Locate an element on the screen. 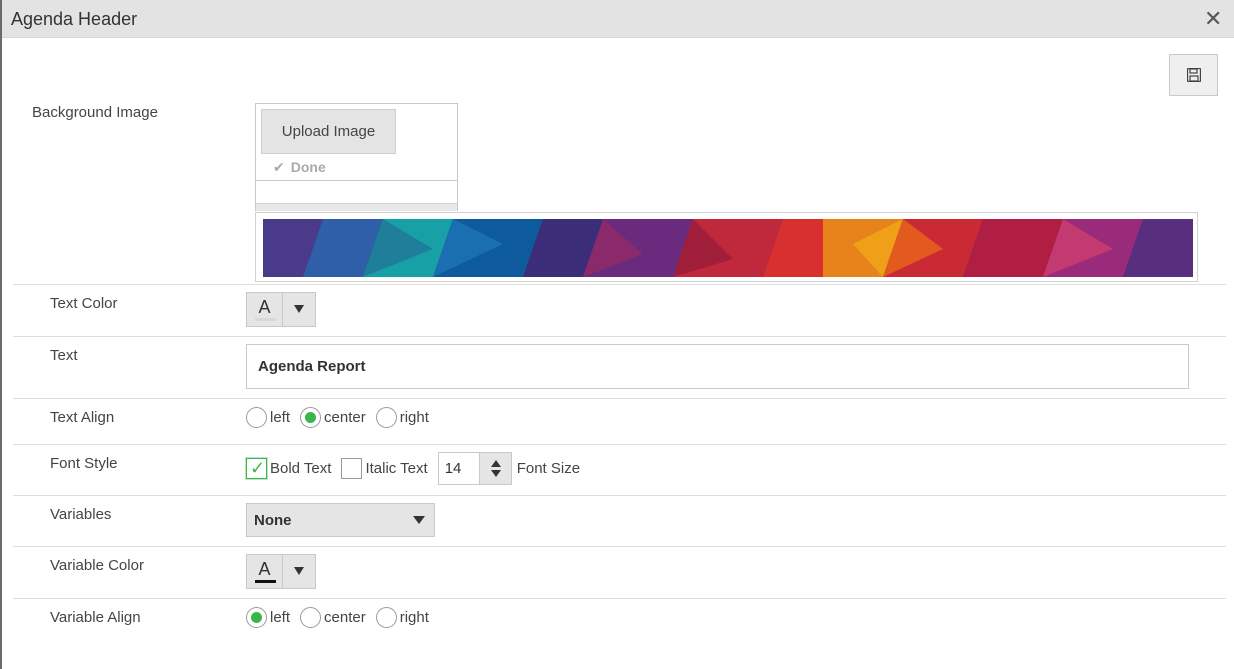 Image resolution: width=1234 pixels, height=669 pixels. text-label: Text is located at coordinates (64, 355).